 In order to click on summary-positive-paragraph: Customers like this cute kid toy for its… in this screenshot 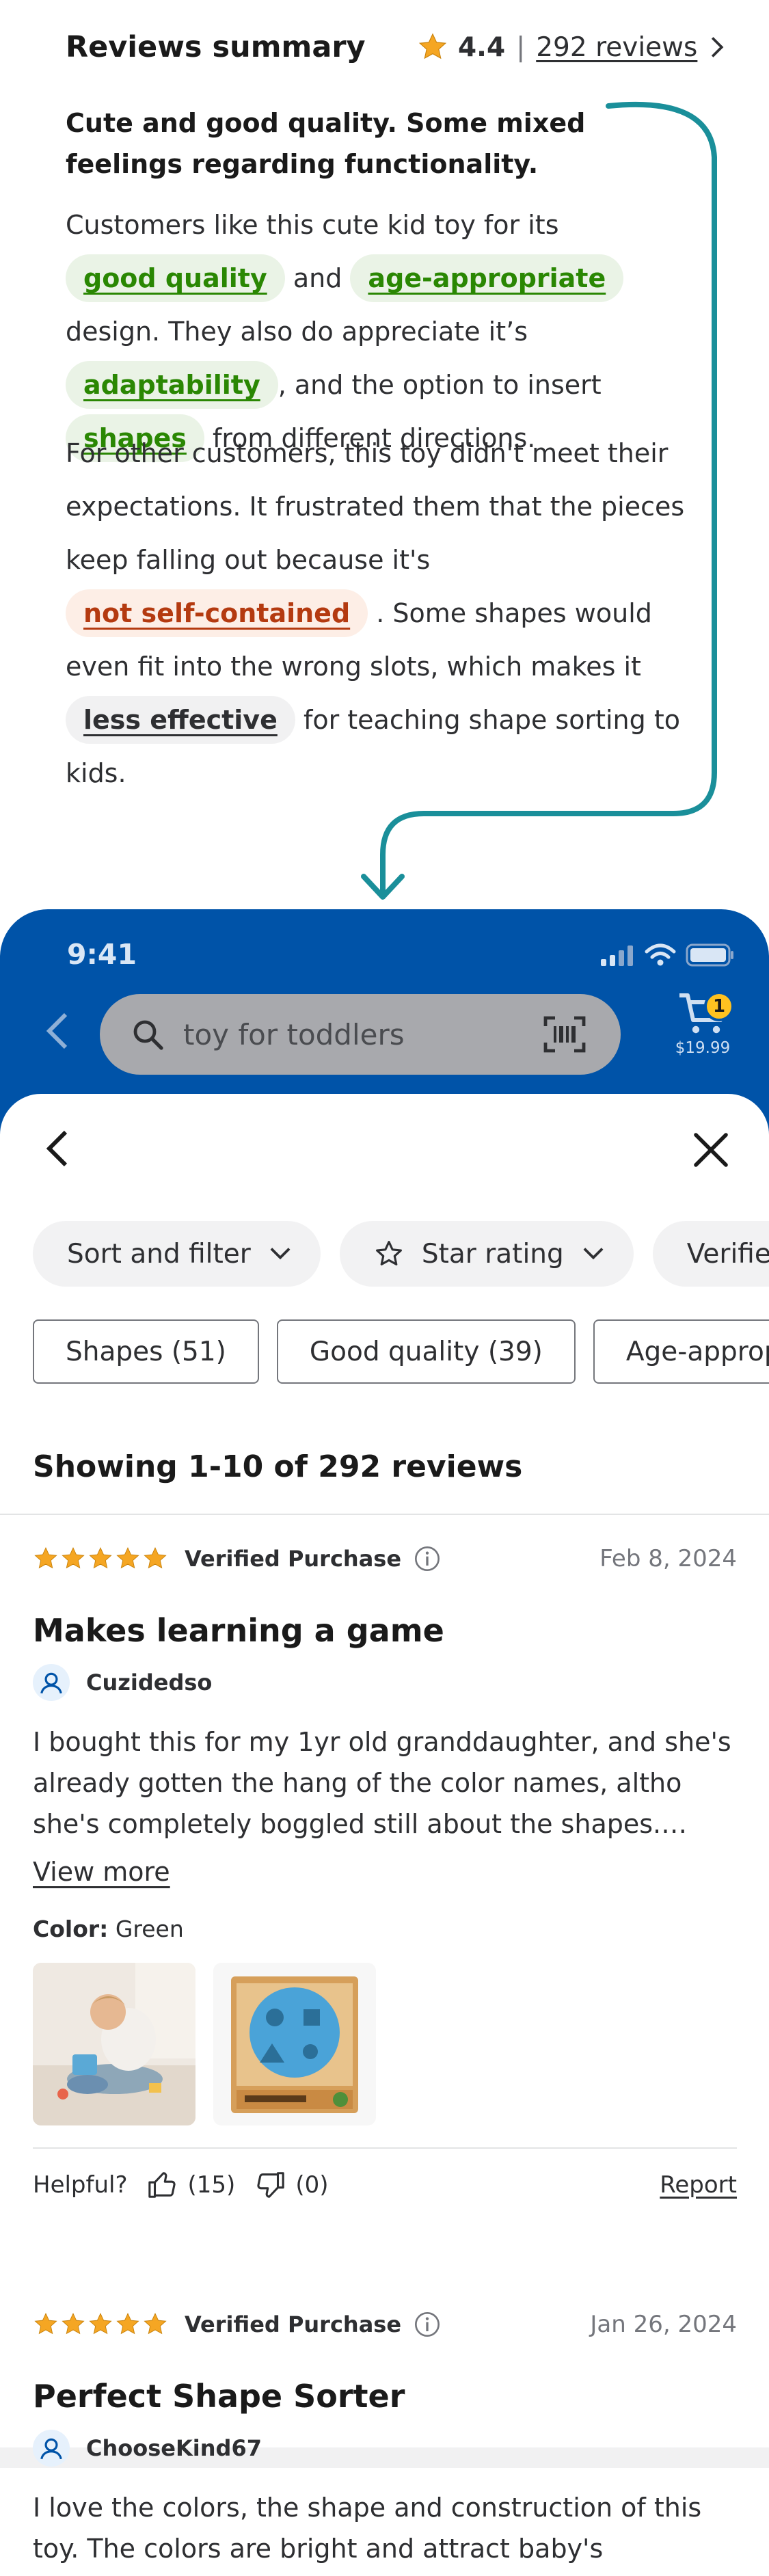, I will do `click(394, 331)`.